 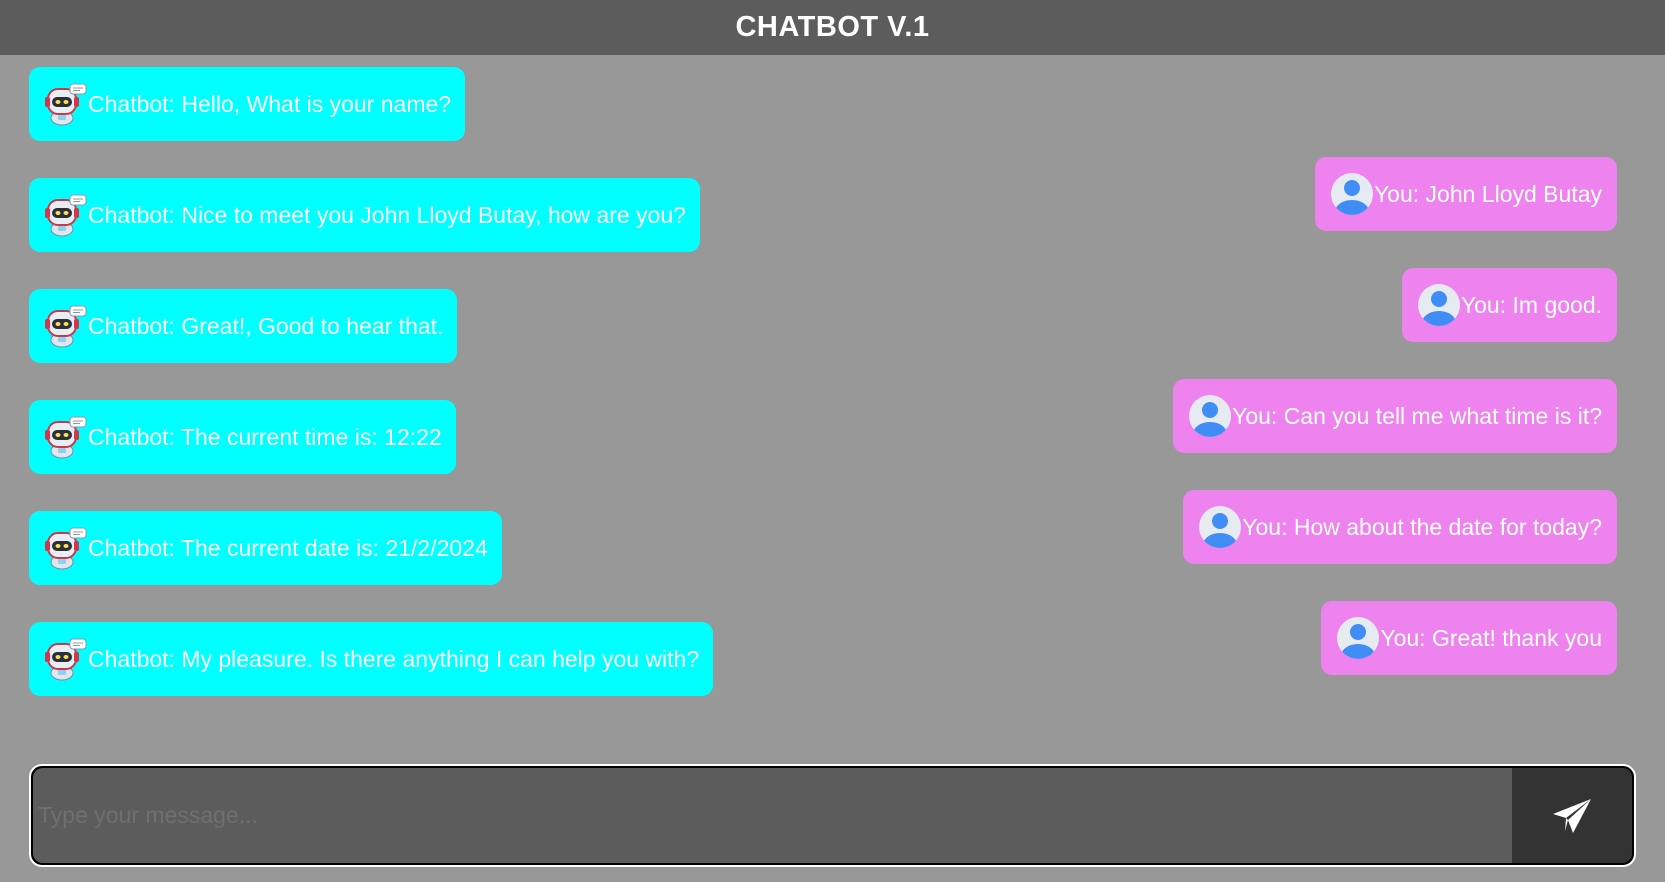 I want to click on message-text: Chatbot: The current time is: 12:22, so click(x=265, y=436).